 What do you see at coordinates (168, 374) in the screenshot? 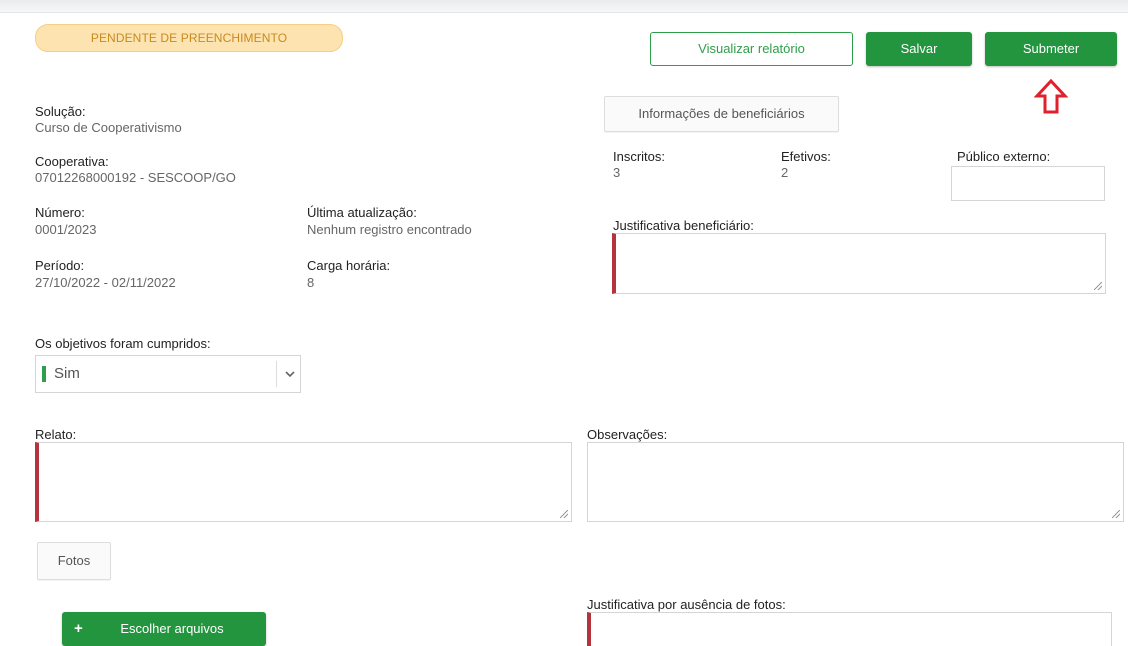
I see `objectives-select: Sim` at bounding box center [168, 374].